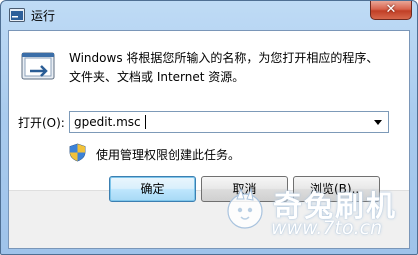 Image resolution: width=418 pixels, height=255 pixels. I want to click on admin-note-text: 使用管理权限创建此任务。, so click(168, 155).